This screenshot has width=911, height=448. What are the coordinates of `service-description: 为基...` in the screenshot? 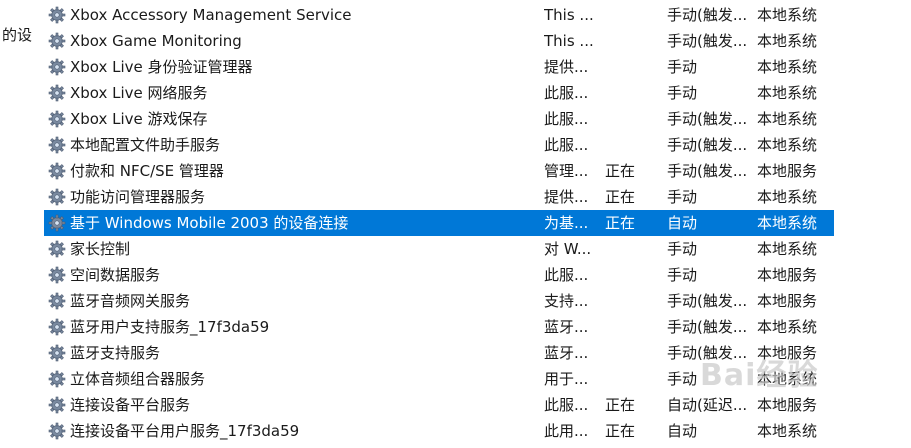 It's located at (566, 223).